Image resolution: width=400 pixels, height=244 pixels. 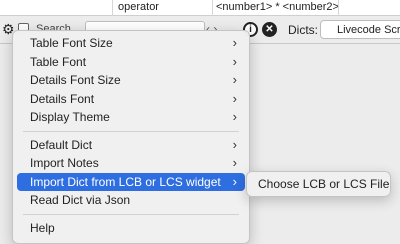 What do you see at coordinates (131, 117) in the screenshot?
I see `menu-item-display-theme: Display Theme ›` at bounding box center [131, 117].